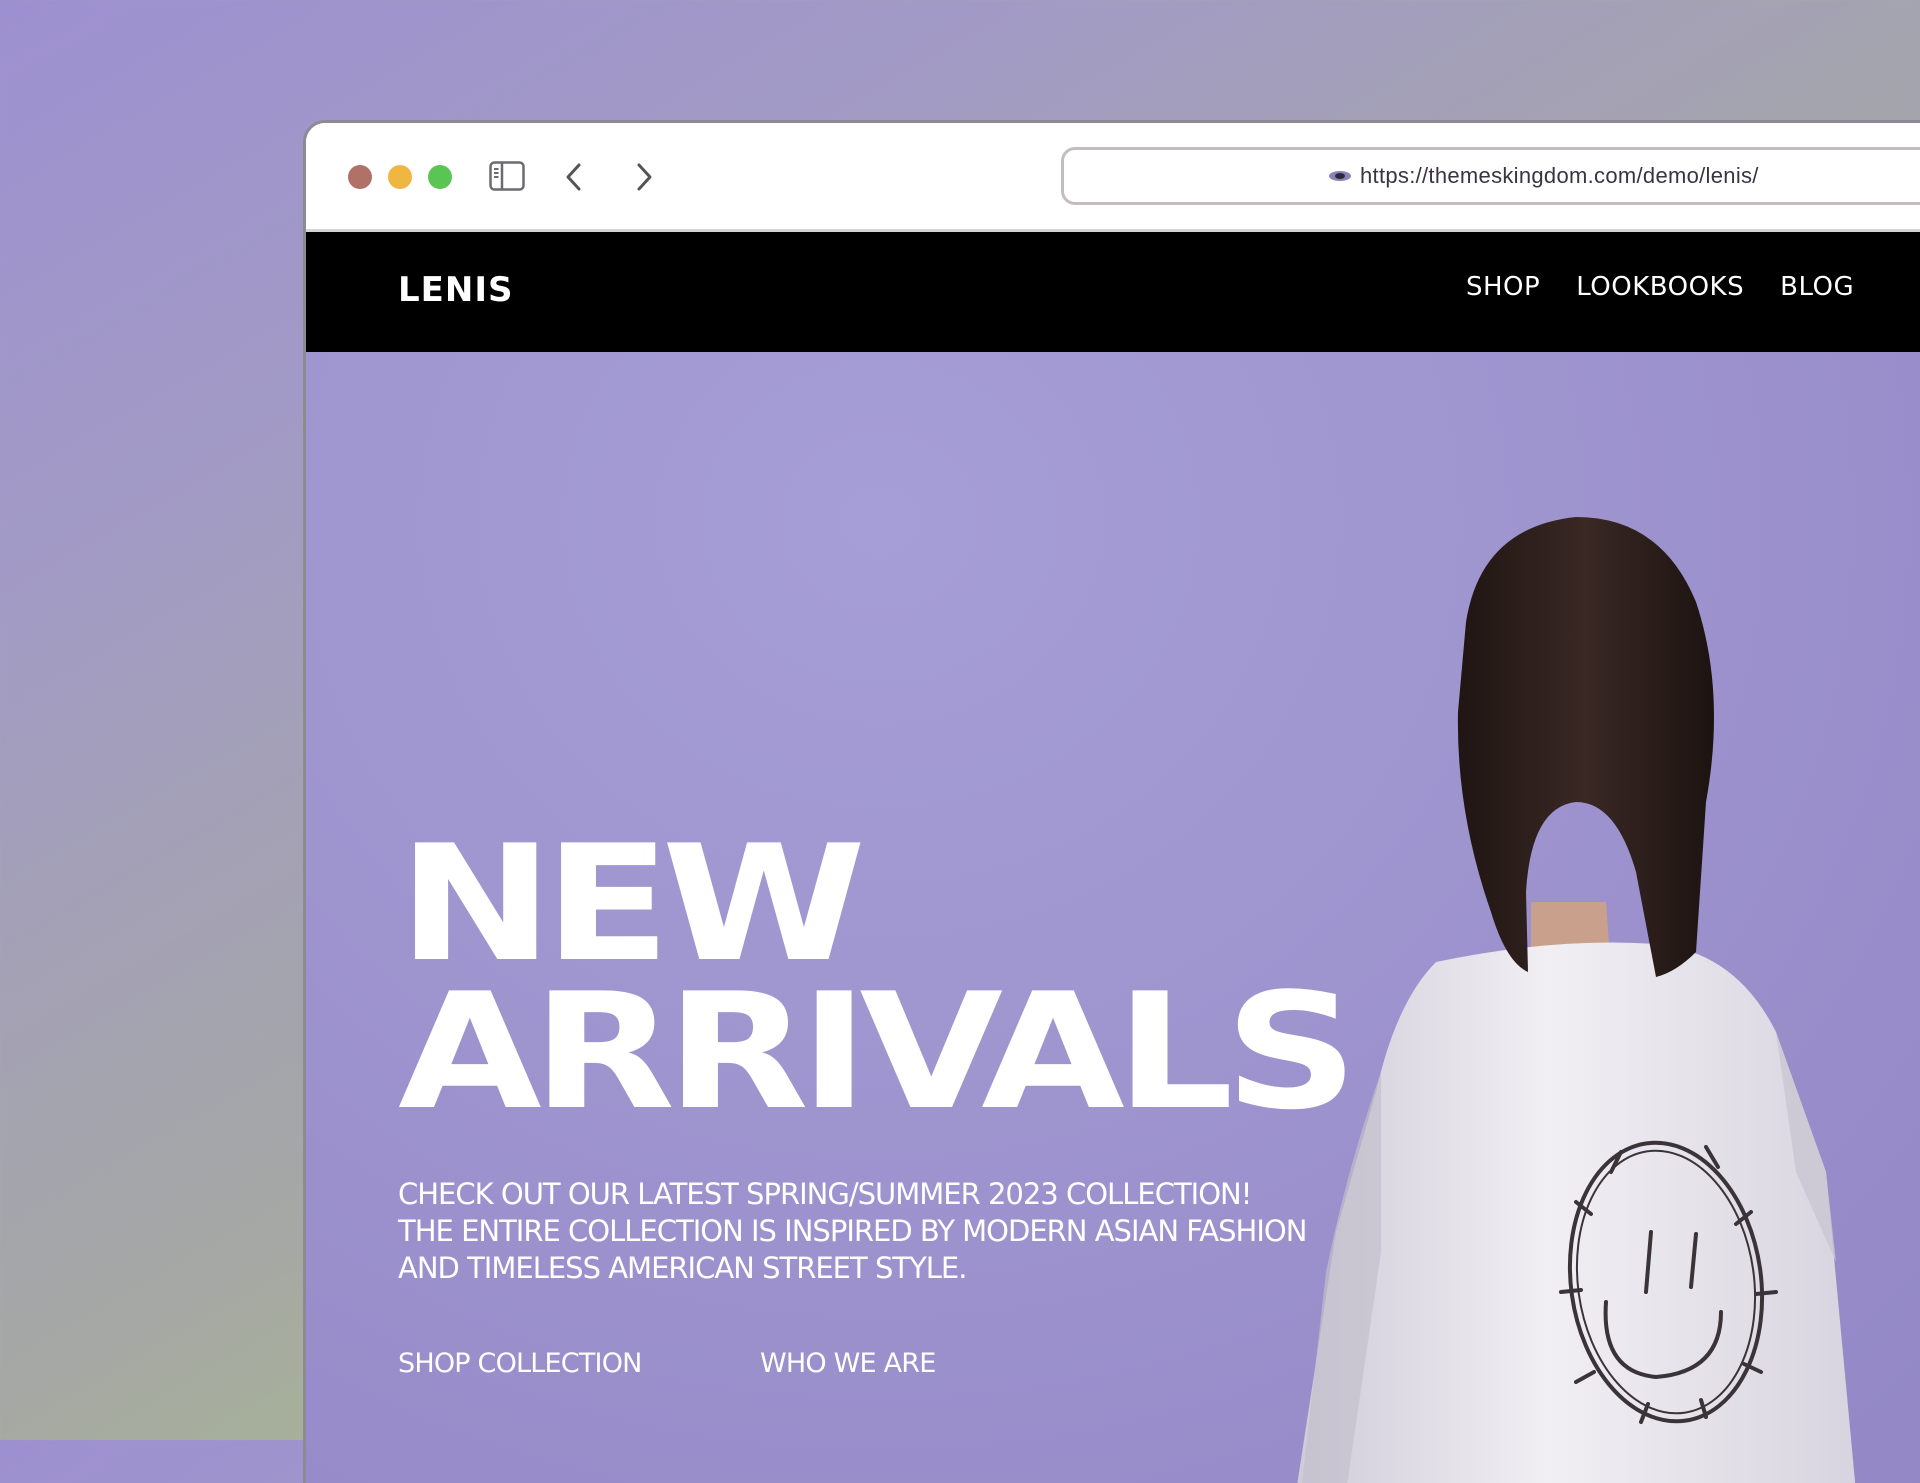  Describe the element at coordinates (574, 177) in the screenshot. I see `chevron-left-icon` at that location.